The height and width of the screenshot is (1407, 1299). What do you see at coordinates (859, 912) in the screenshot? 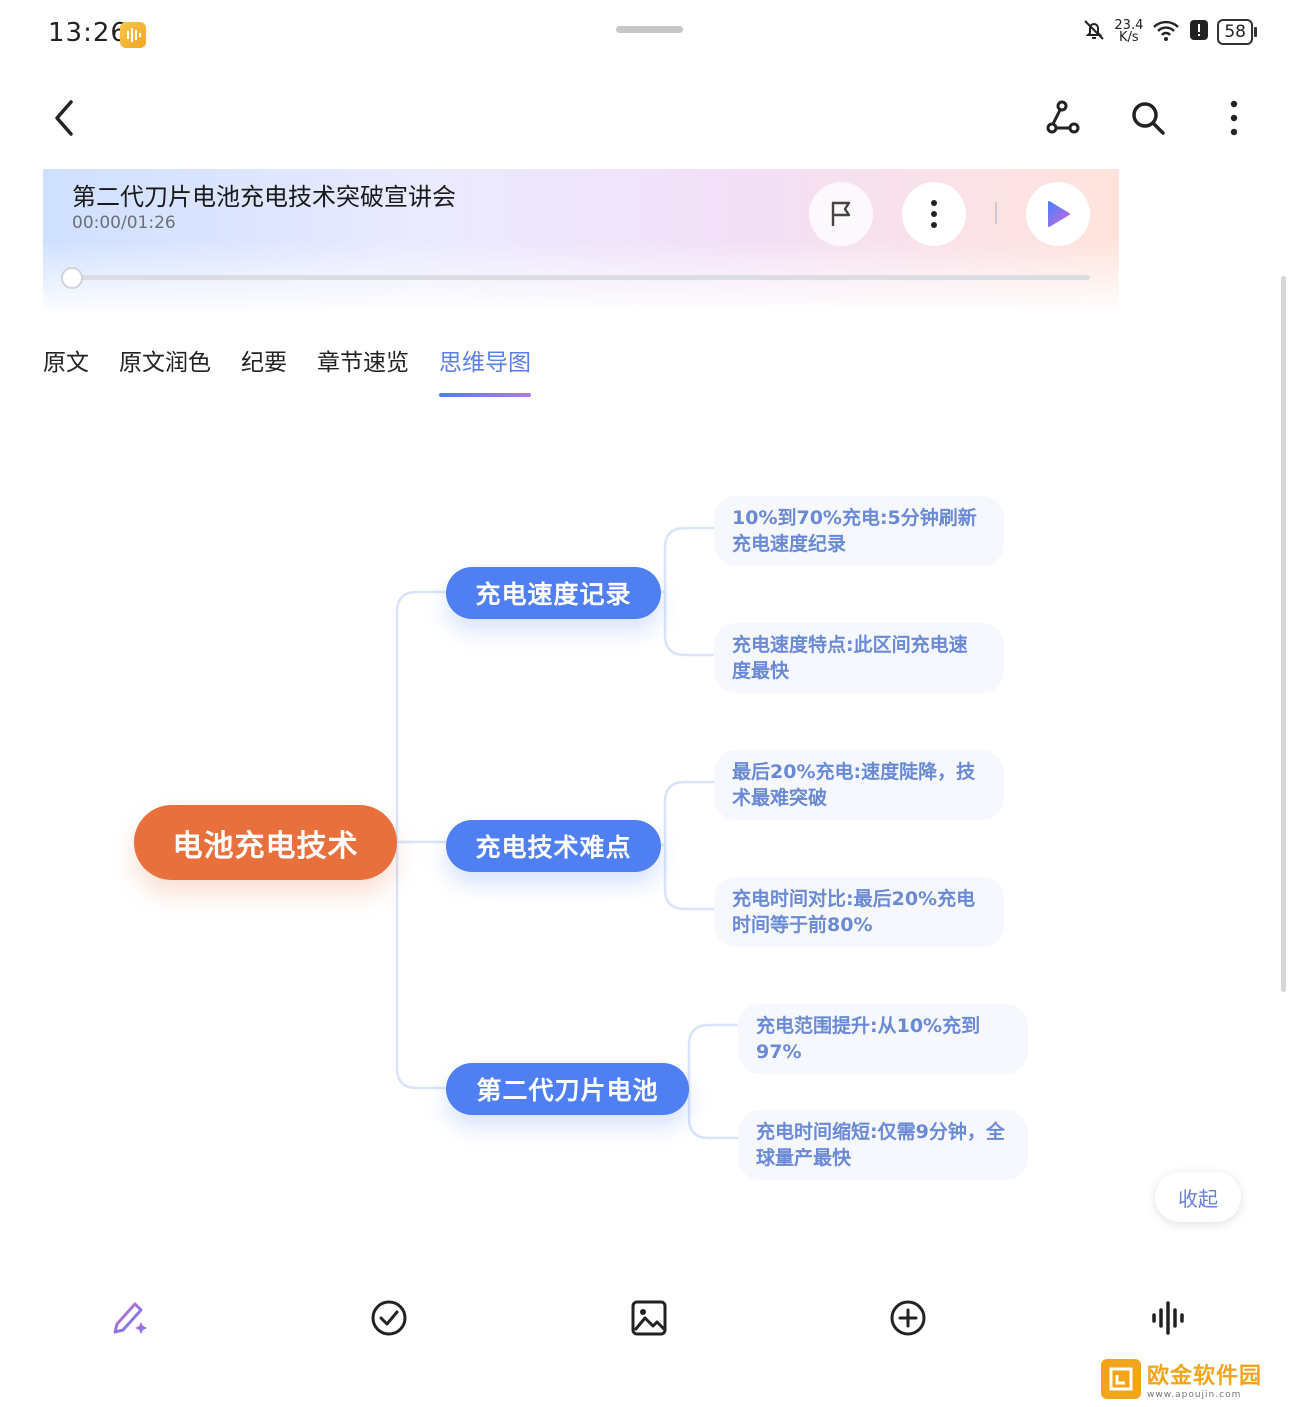
I see `mindmap-leaf-node: 充电时间对比:最后20%充电时间等于前80%` at bounding box center [859, 912].